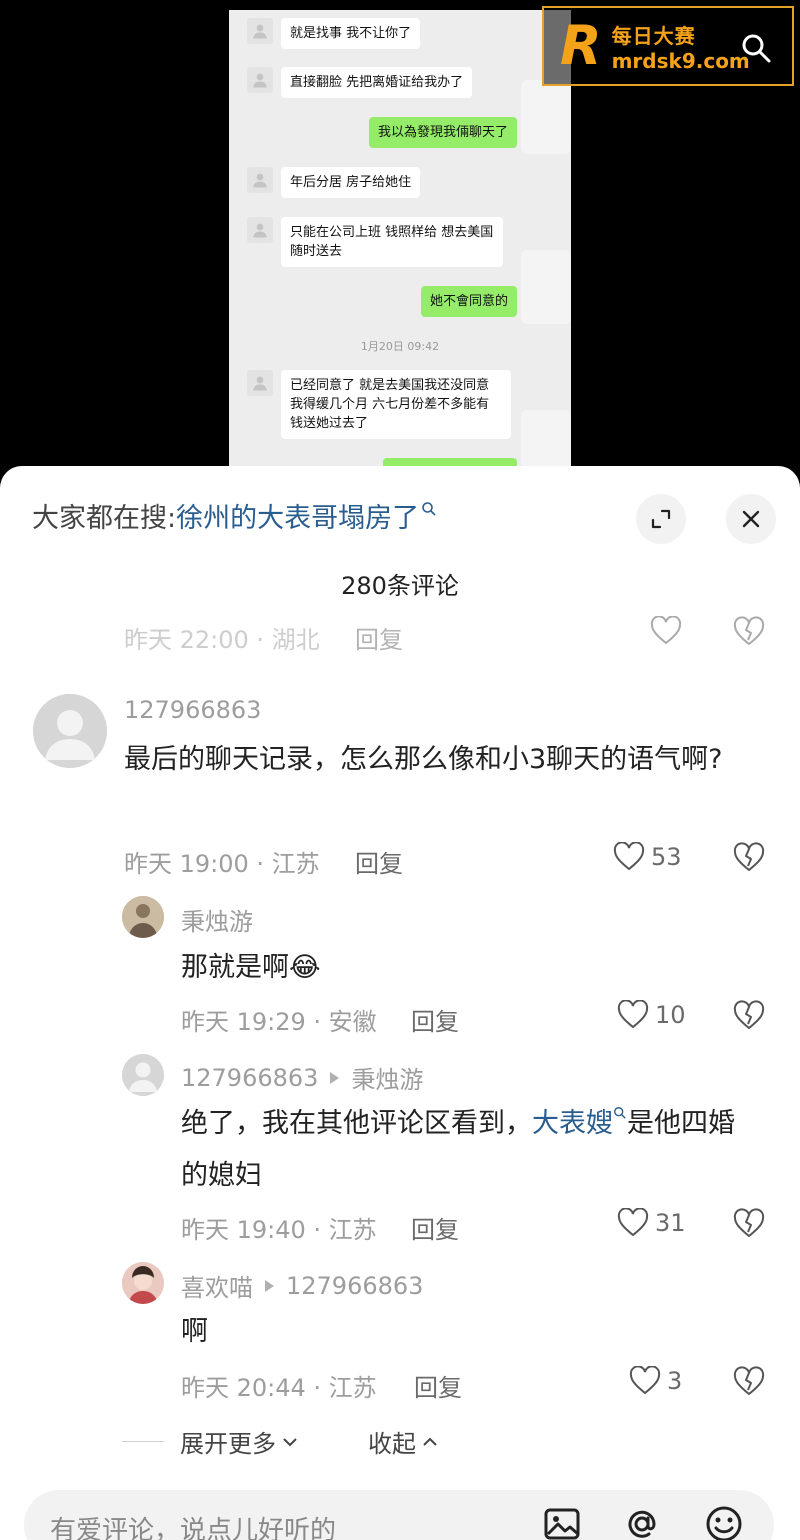 Image resolution: width=800 pixels, height=1540 pixels. What do you see at coordinates (430, 1441) in the screenshot?
I see `chevron-up-icon` at bounding box center [430, 1441].